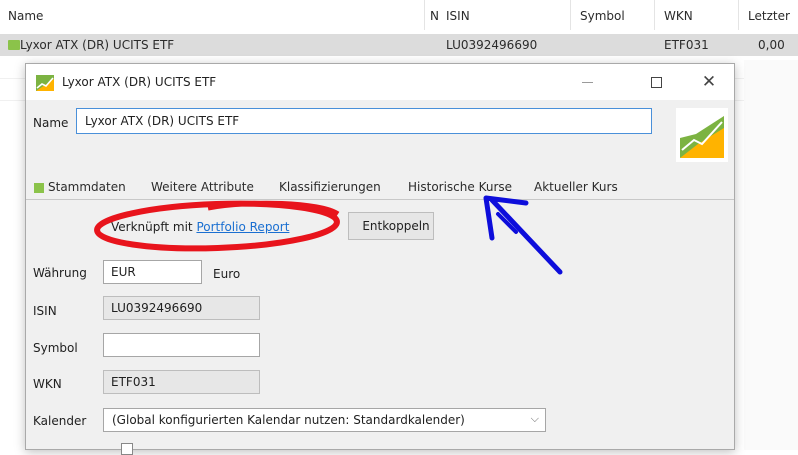  What do you see at coordinates (181, 345) in the screenshot?
I see `symbol-field` at bounding box center [181, 345].